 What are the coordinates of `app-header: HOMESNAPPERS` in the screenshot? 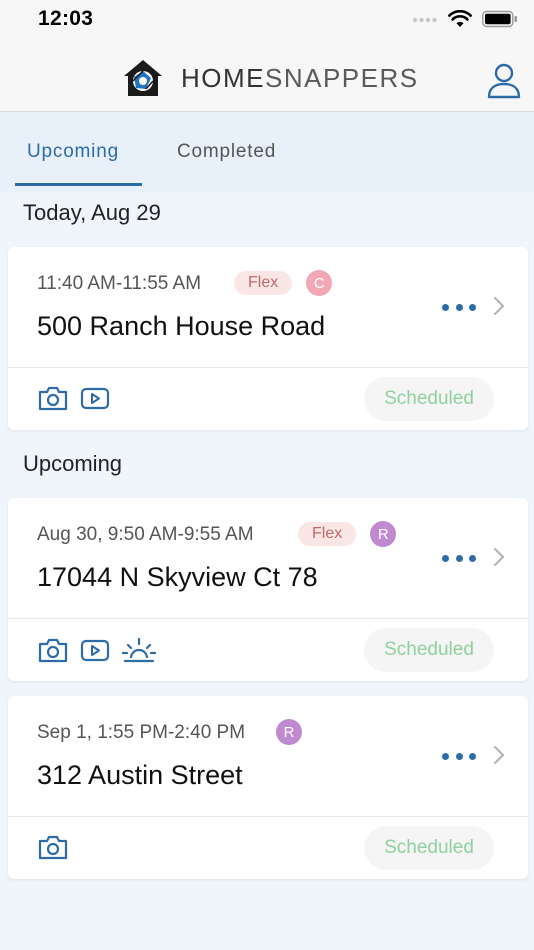 It's located at (267, 78).